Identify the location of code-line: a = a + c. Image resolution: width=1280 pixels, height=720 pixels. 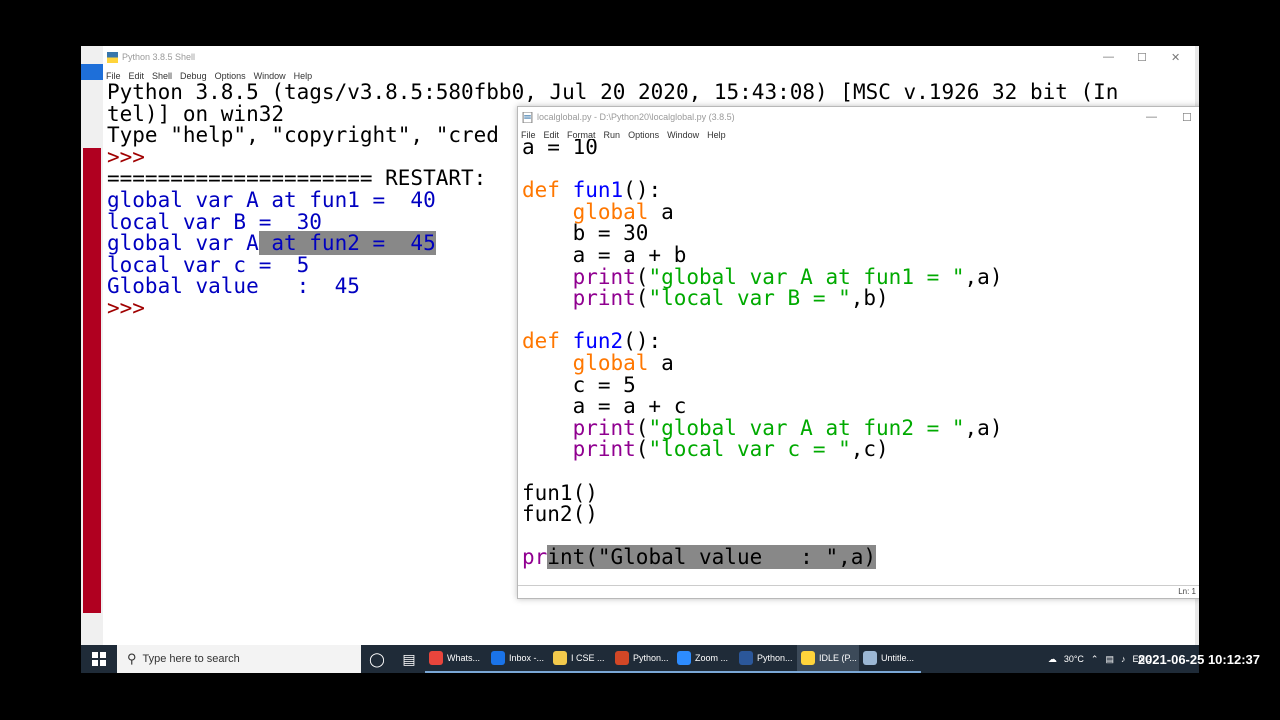
(860, 406).